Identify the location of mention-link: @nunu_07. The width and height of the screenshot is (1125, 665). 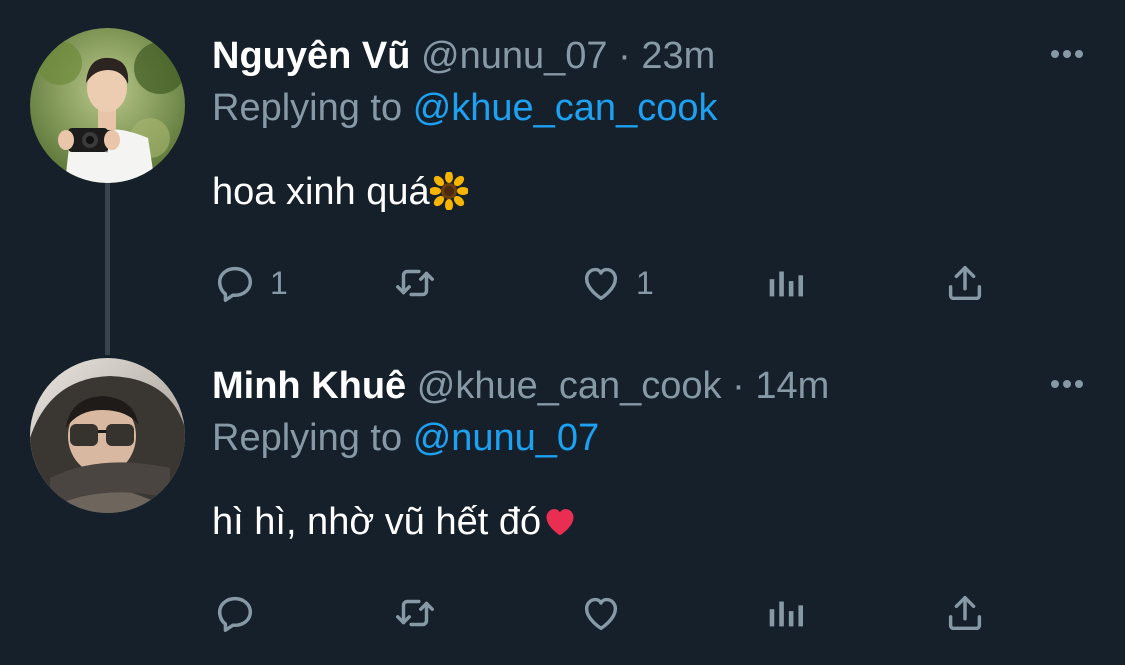
(506, 438).